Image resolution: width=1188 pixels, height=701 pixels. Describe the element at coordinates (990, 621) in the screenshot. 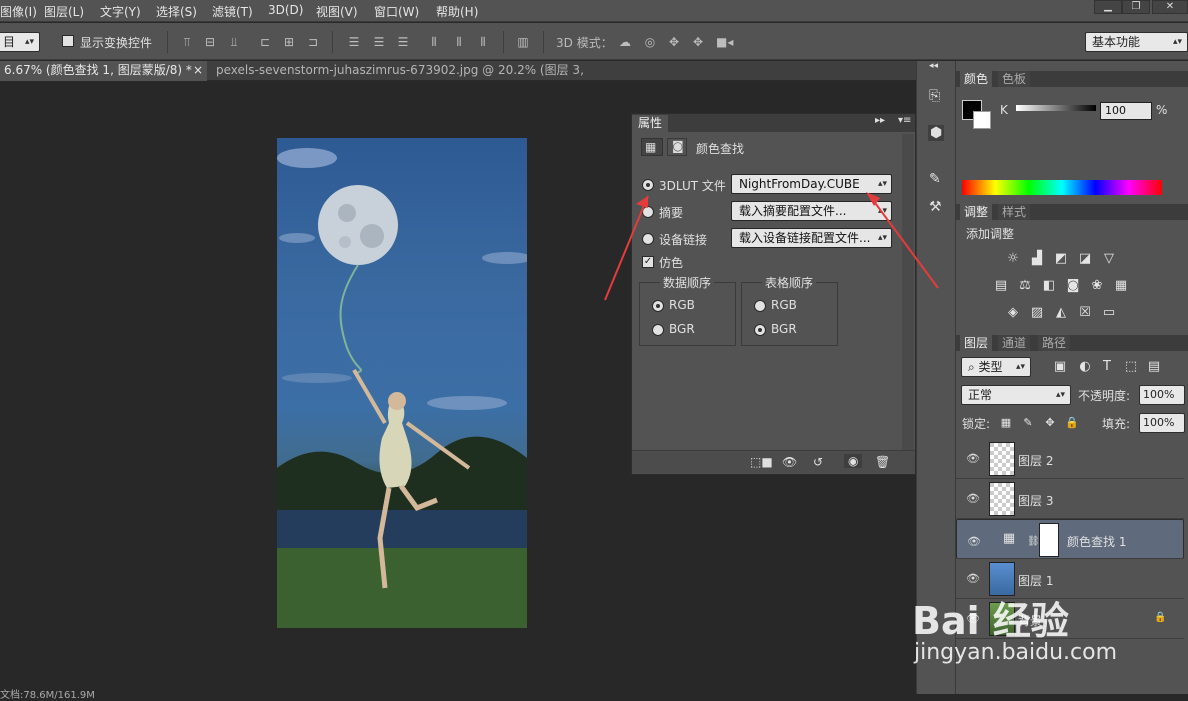

I see `baidu-logo: Bai 经验` at that location.